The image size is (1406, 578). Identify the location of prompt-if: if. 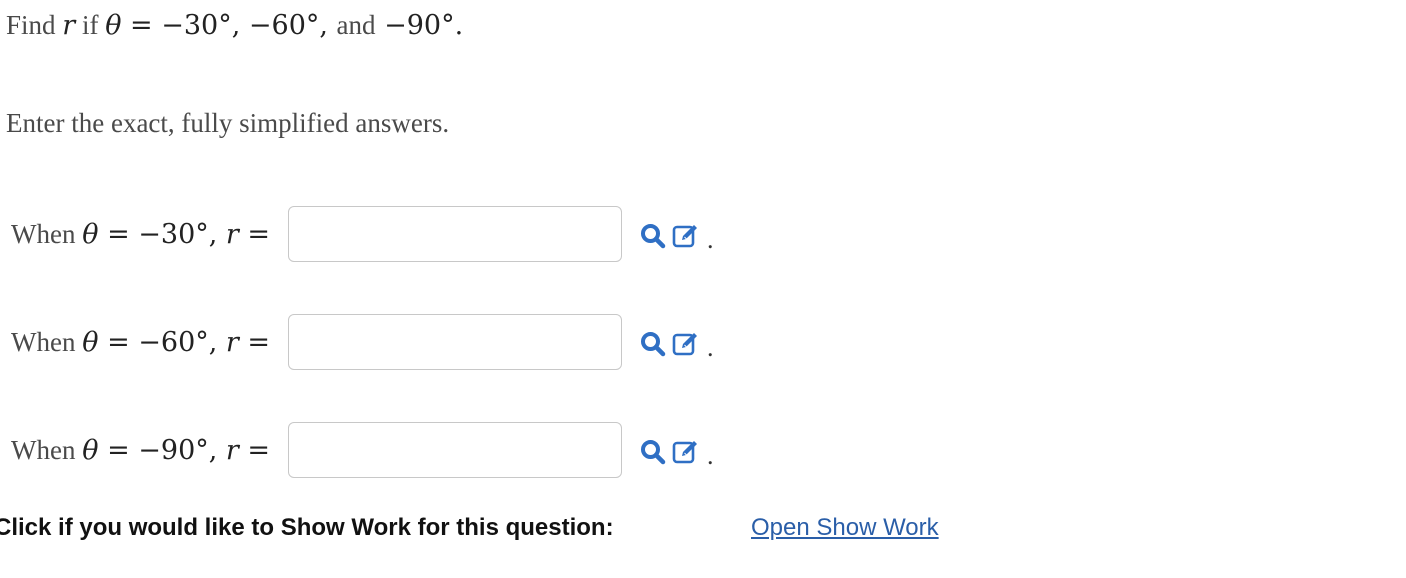
(90, 25).